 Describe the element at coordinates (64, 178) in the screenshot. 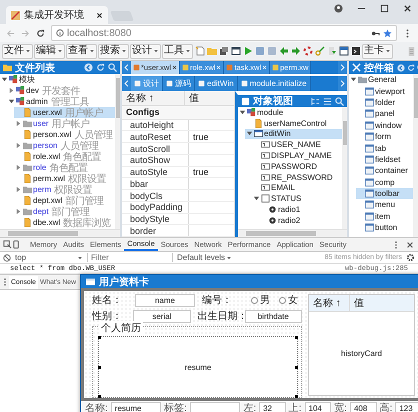

I see `tree-item: perm.xwl 权限设置` at that location.